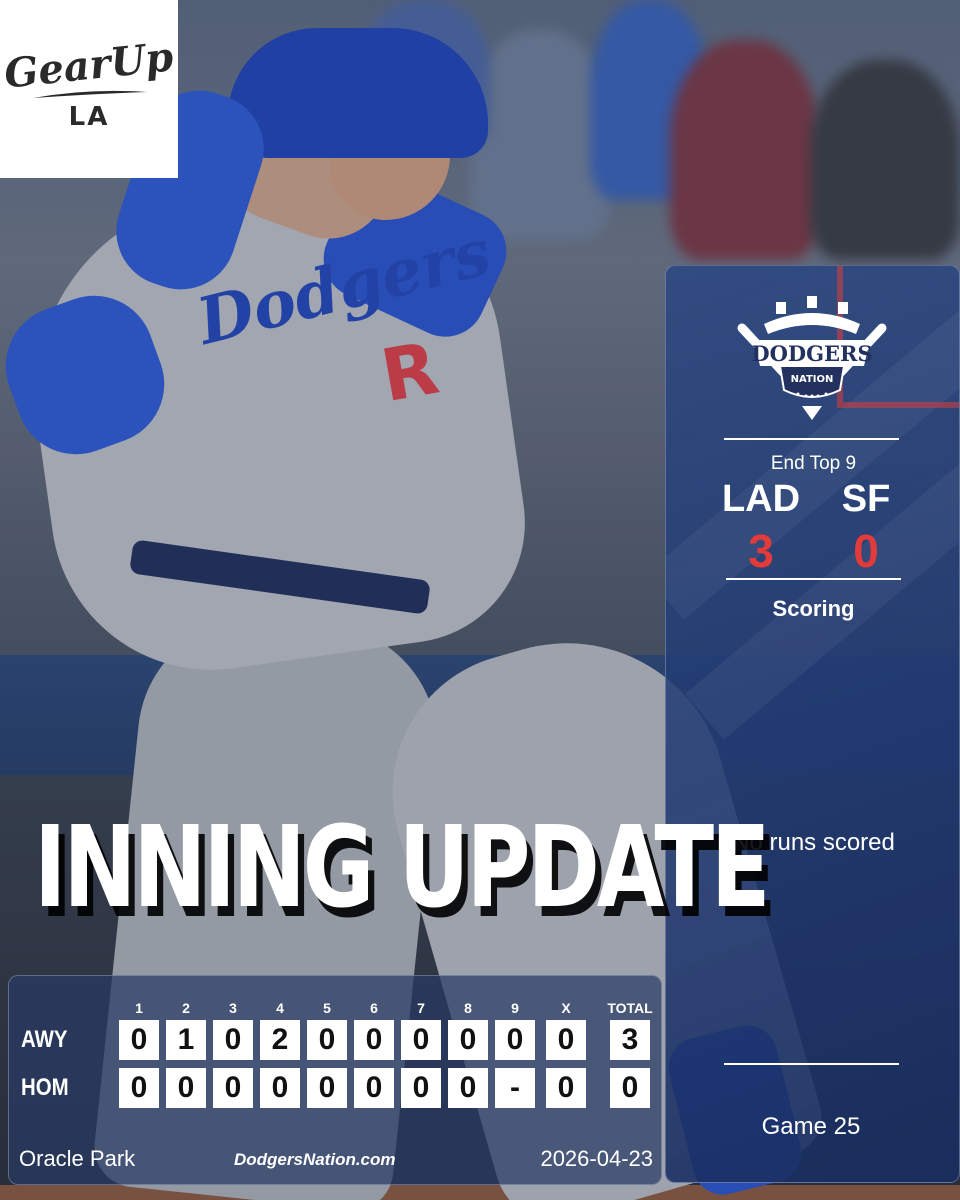 Image resolution: width=960 pixels, height=1200 pixels. What do you see at coordinates (374, 1008) in the screenshot?
I see `inning-header: 6` at bounding box center [374, 1008].